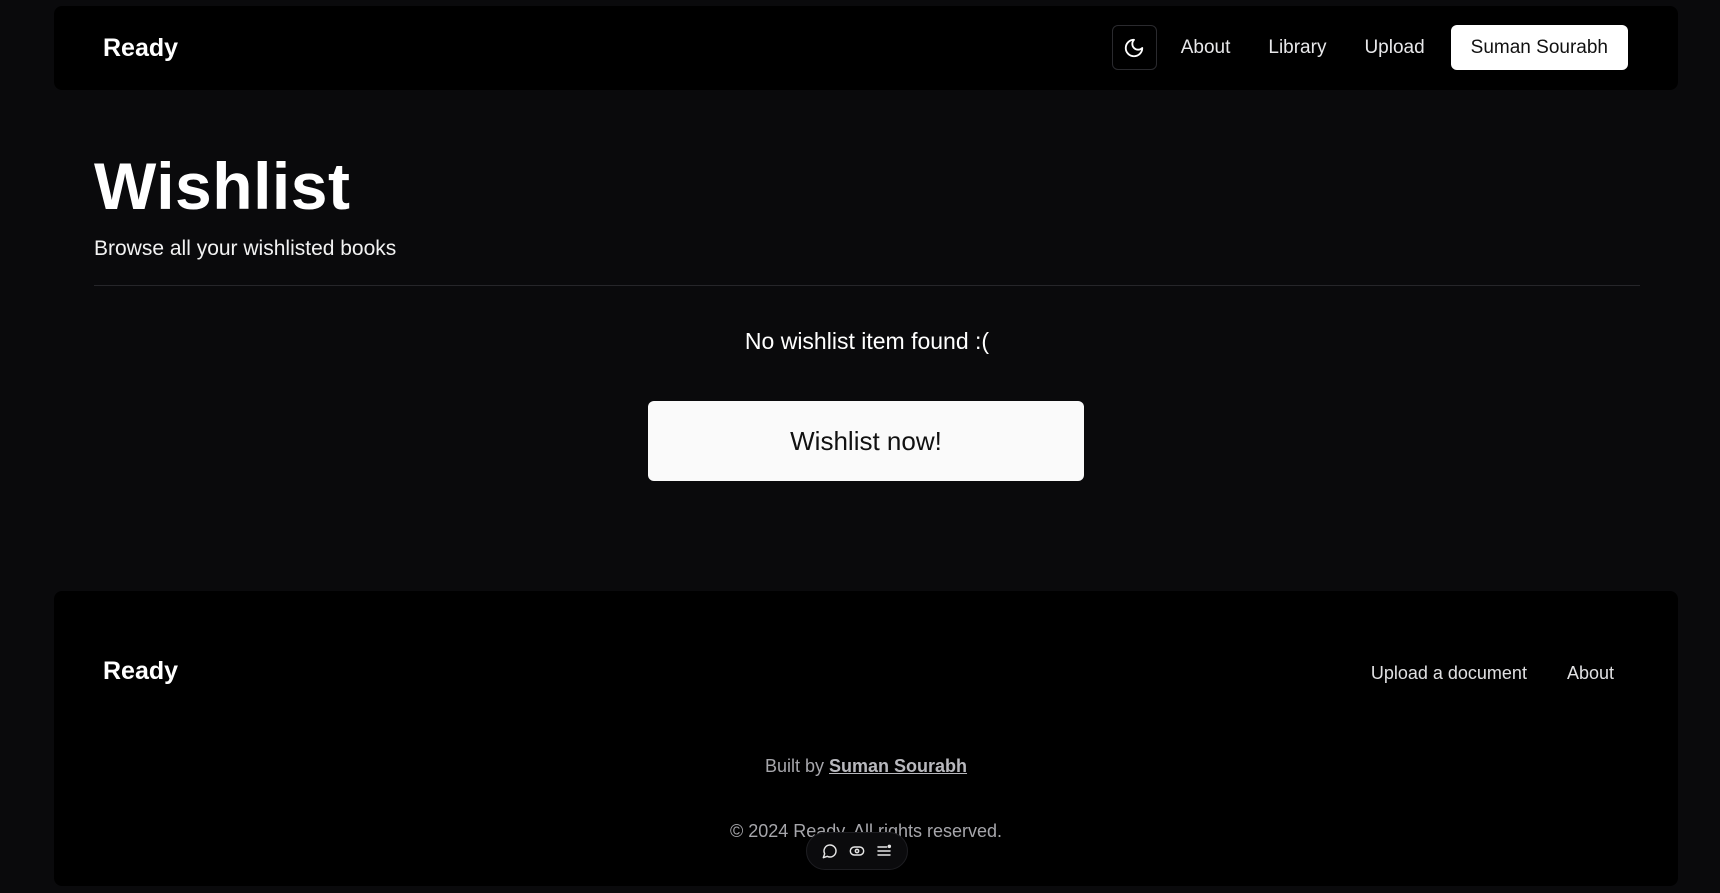 The width and height of the screenshot is (1720, 893). I want to click on floating-toolbar, so click(857, 851).